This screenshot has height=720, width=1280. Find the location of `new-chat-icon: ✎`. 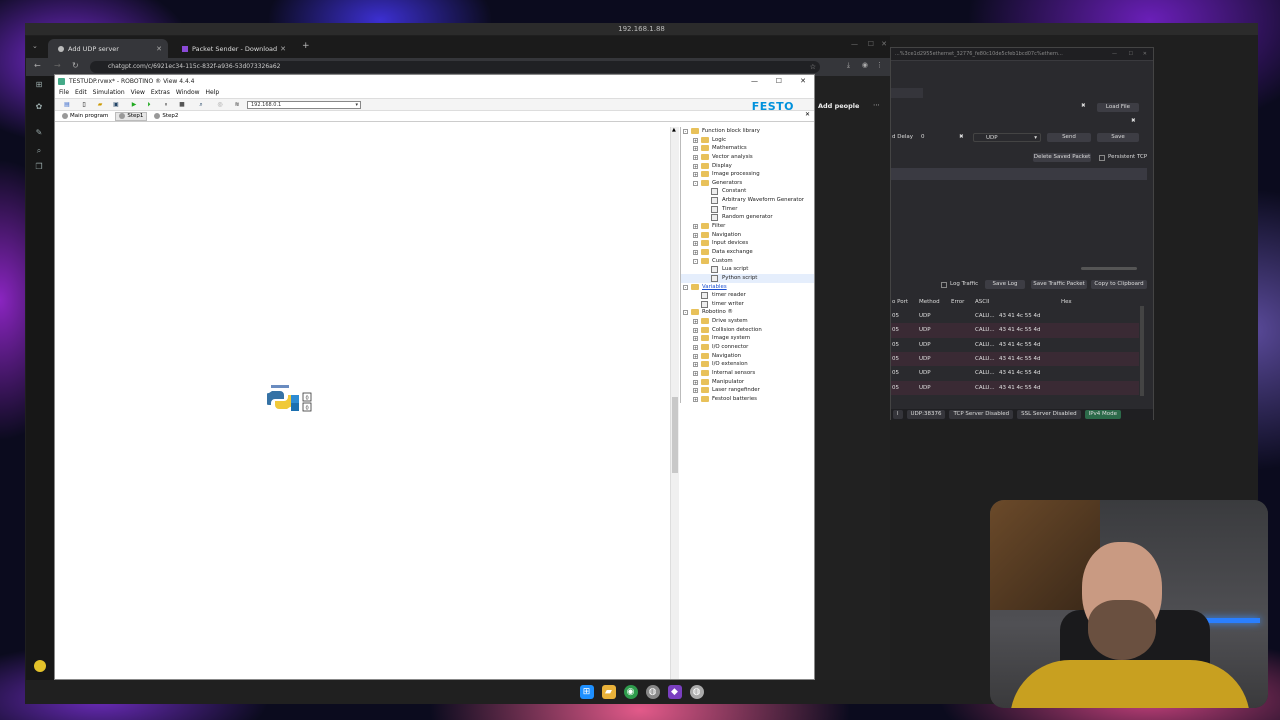

new-chat-icon: ✎ is located at coordinates (39, 133).